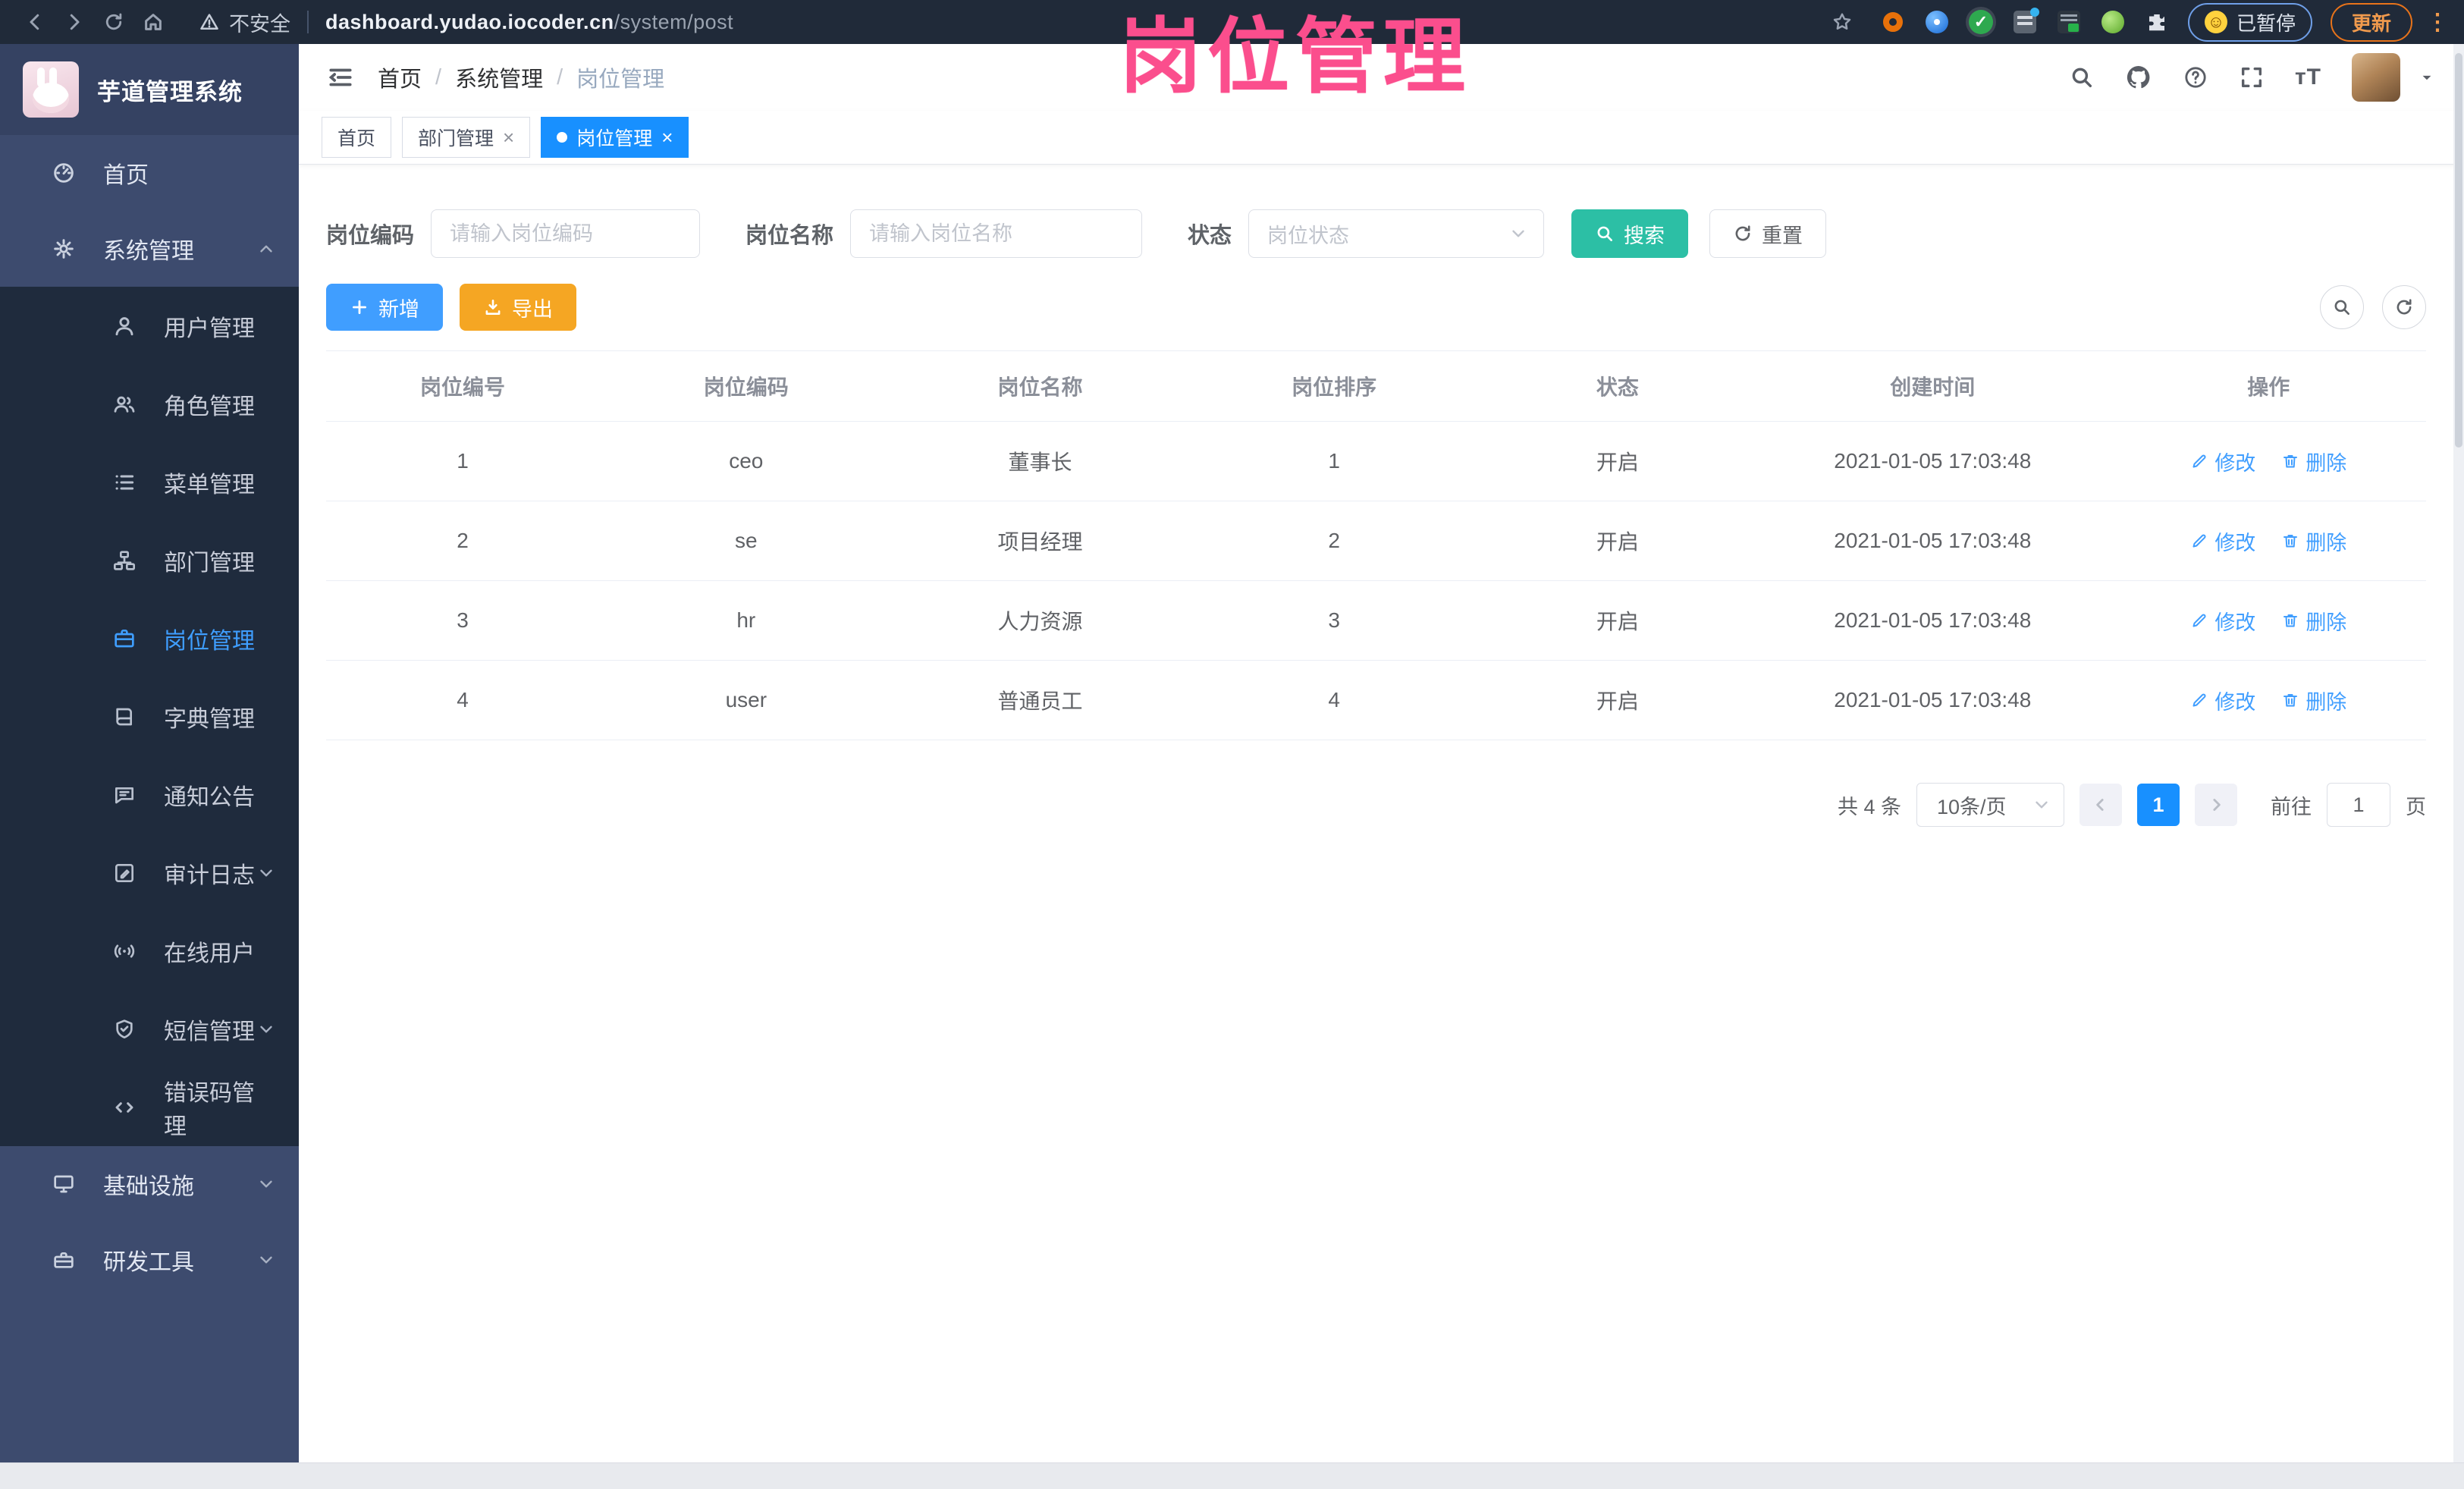  What do you see at coordinates (149, 173) in the screenshot?
I see `sidebar-item-home: 首页` at bounding box center [149, 173].